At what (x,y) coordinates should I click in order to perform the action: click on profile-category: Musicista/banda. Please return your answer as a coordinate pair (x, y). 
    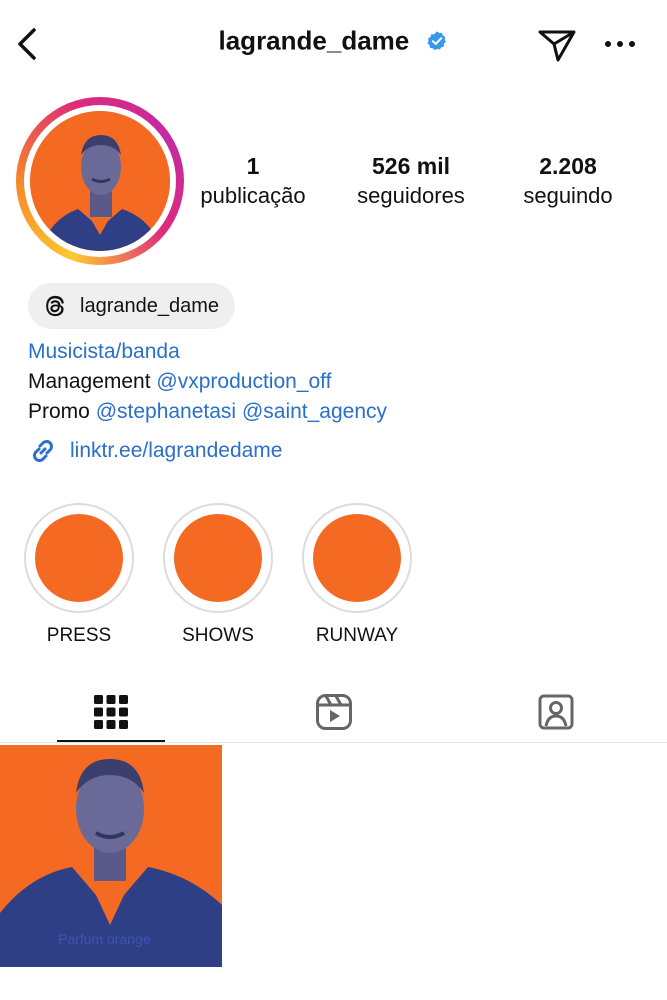
    Looking at the image, I should click on (104, 352).